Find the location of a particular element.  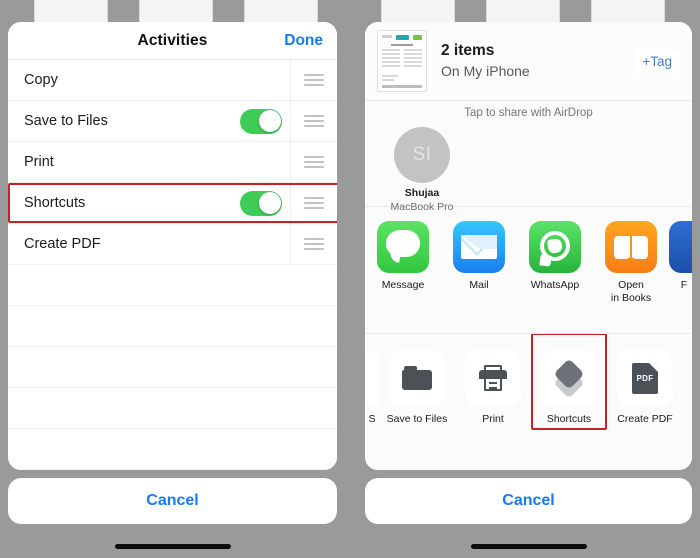

share-preview-header: 2 items On My iPhone +Tag is located at coordinates (528, 61).